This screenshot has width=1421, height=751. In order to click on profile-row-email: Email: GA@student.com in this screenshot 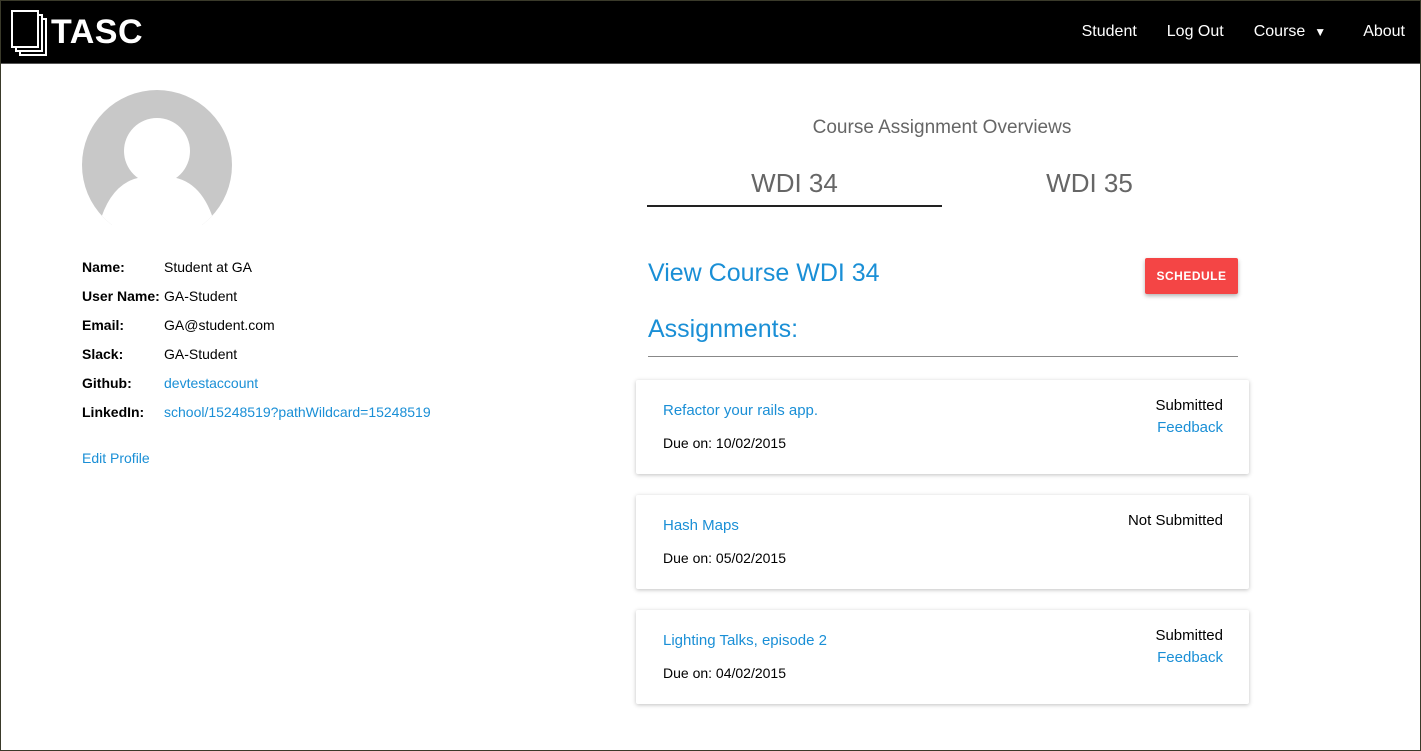, I will do `click(256, 324)`.